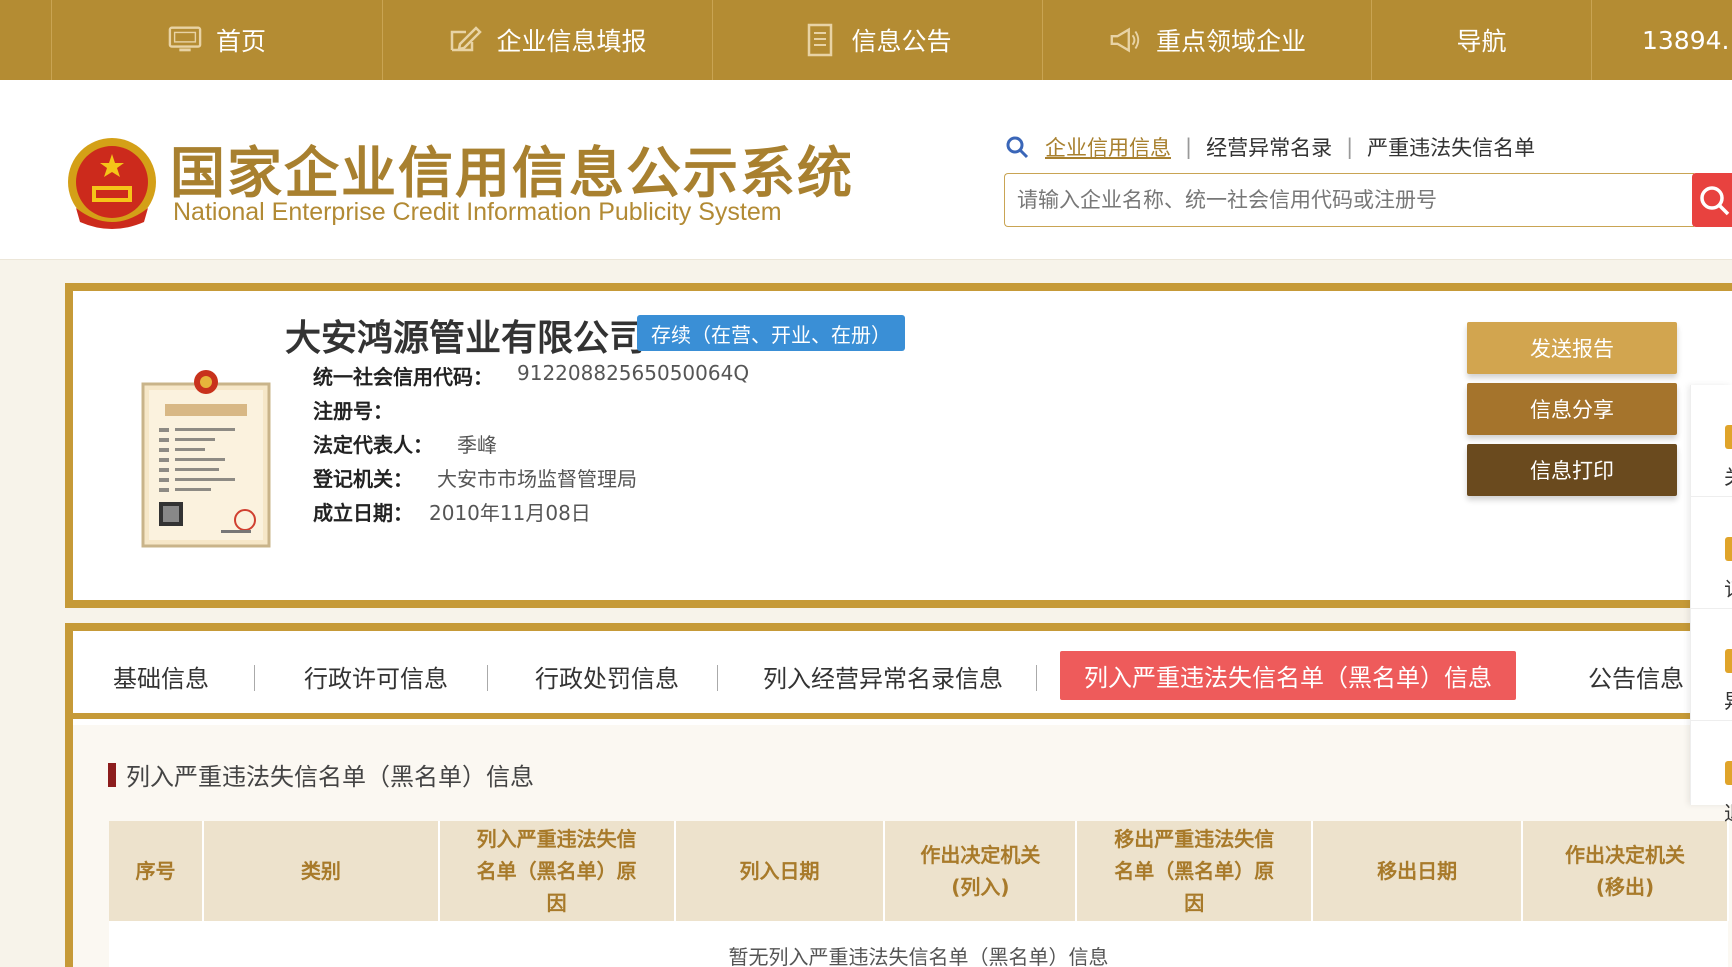 The width and height of the screenshot is (1732, 967). I want to click on search-tab-abnormal-list: 经营异常名录, so click(1269, 147).